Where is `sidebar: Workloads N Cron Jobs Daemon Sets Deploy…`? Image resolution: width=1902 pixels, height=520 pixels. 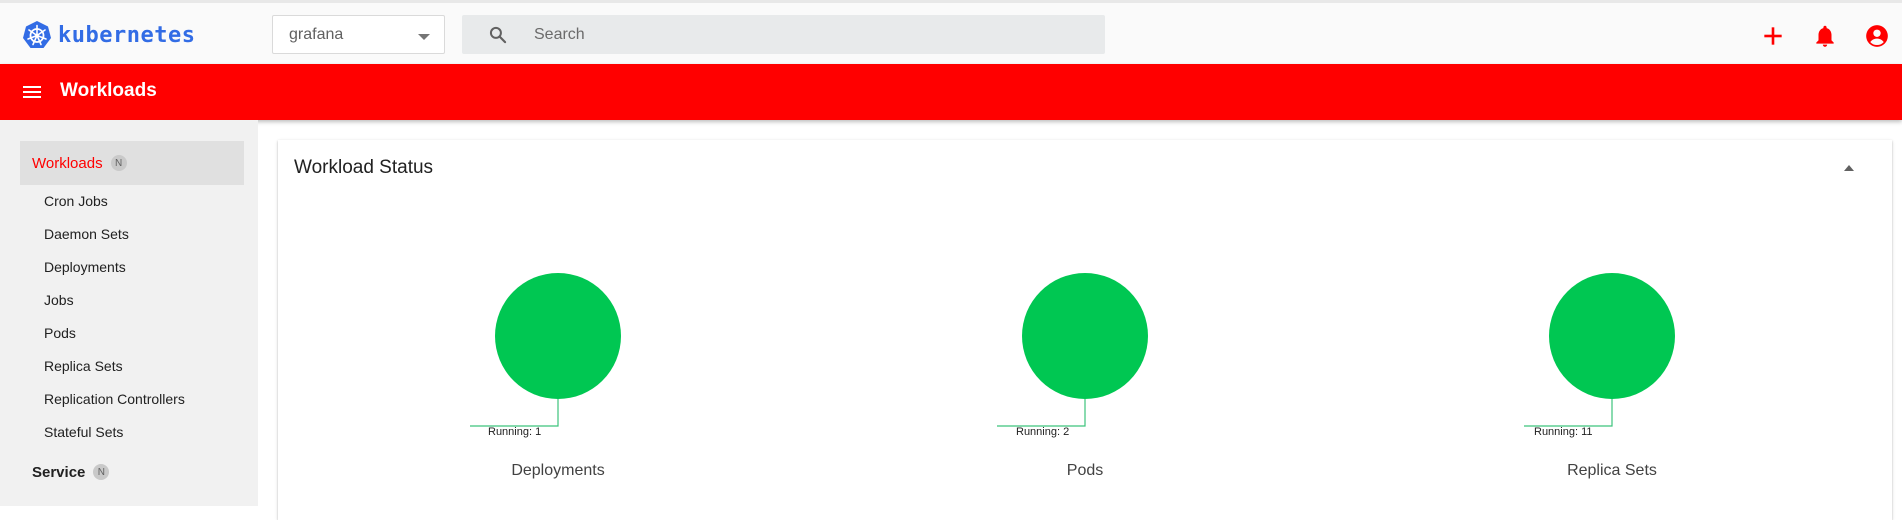 sidebar: Workloads N Cron Jobs Daemon Sets Deploy… is located at coordinates (129, 313).